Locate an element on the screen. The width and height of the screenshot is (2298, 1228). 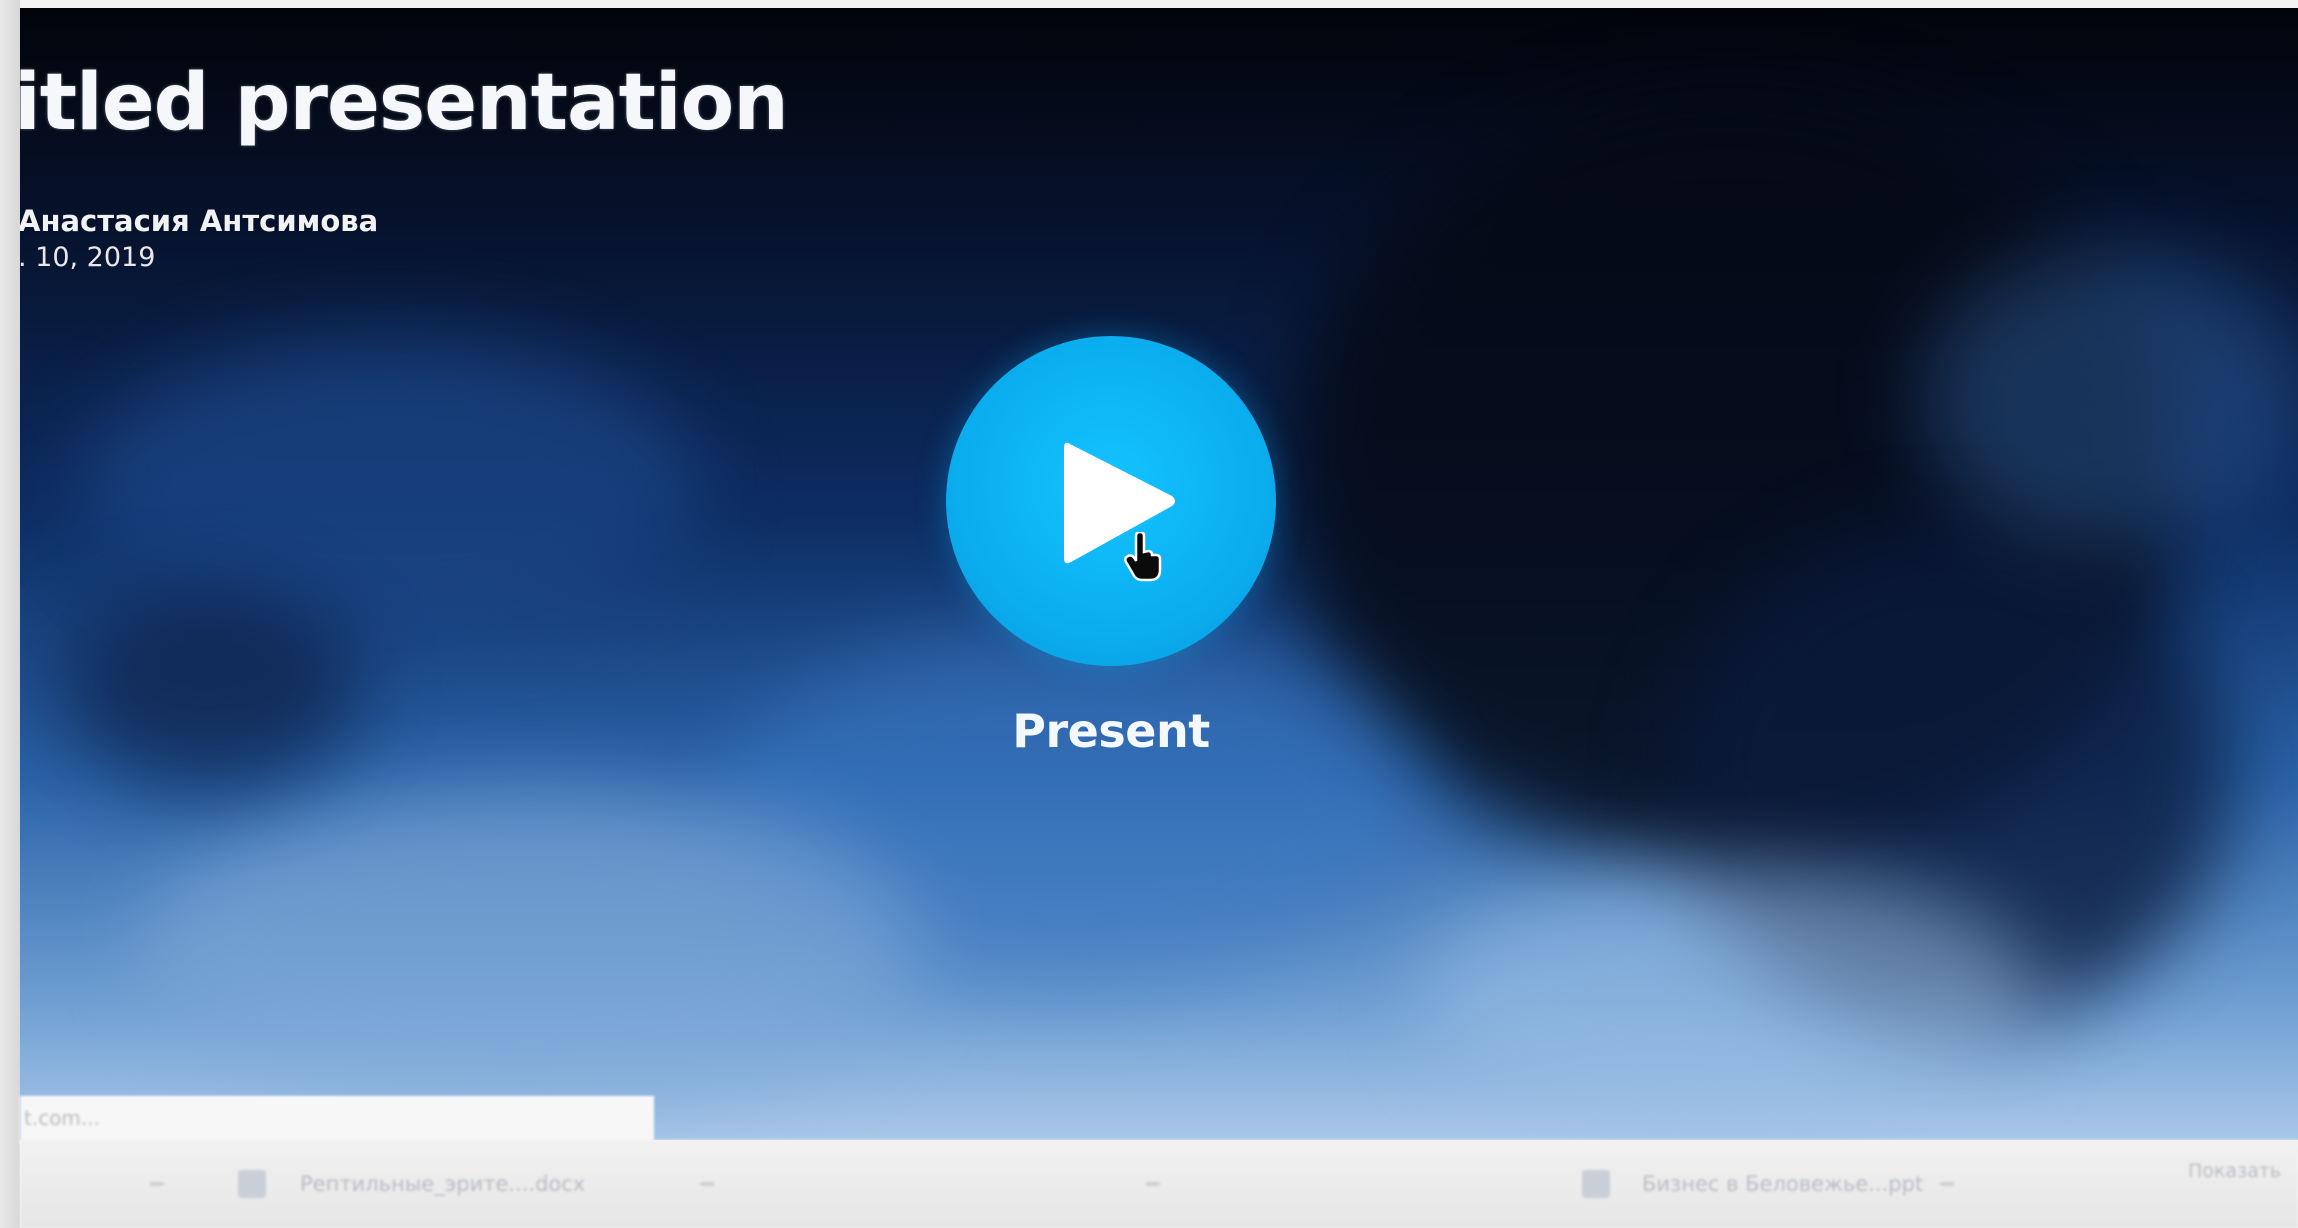
hand-cursor-icon is located at coordinates (1143, 557).